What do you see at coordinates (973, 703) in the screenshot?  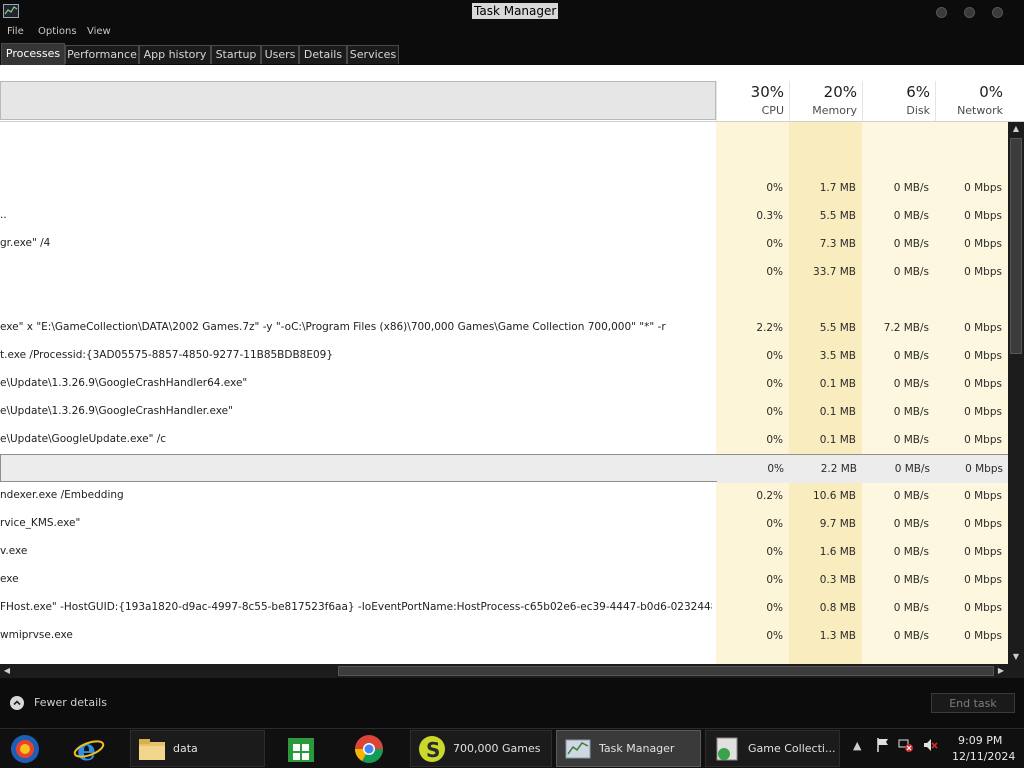 I see `end-task-button: End task` at bounding box center [973, 703].